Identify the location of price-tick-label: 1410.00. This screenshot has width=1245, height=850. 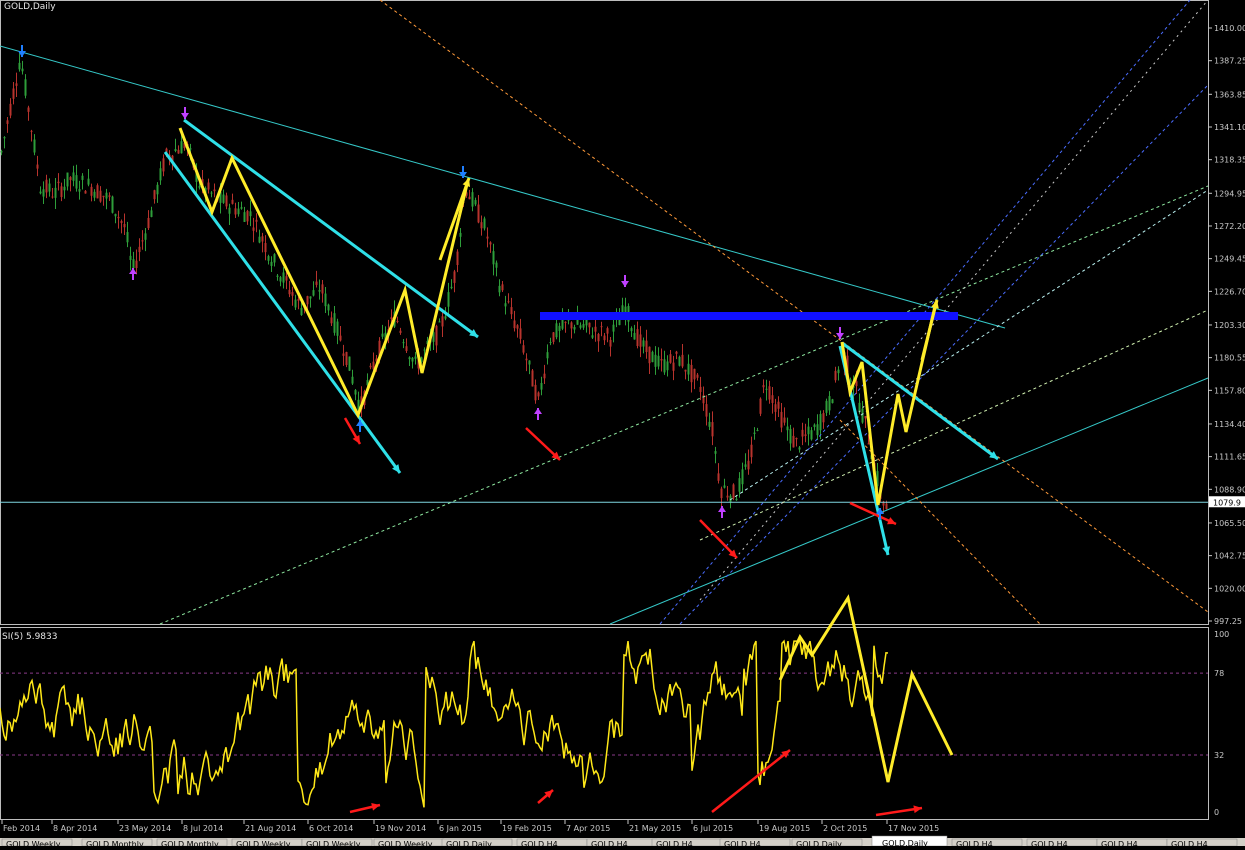
(1229, 28).